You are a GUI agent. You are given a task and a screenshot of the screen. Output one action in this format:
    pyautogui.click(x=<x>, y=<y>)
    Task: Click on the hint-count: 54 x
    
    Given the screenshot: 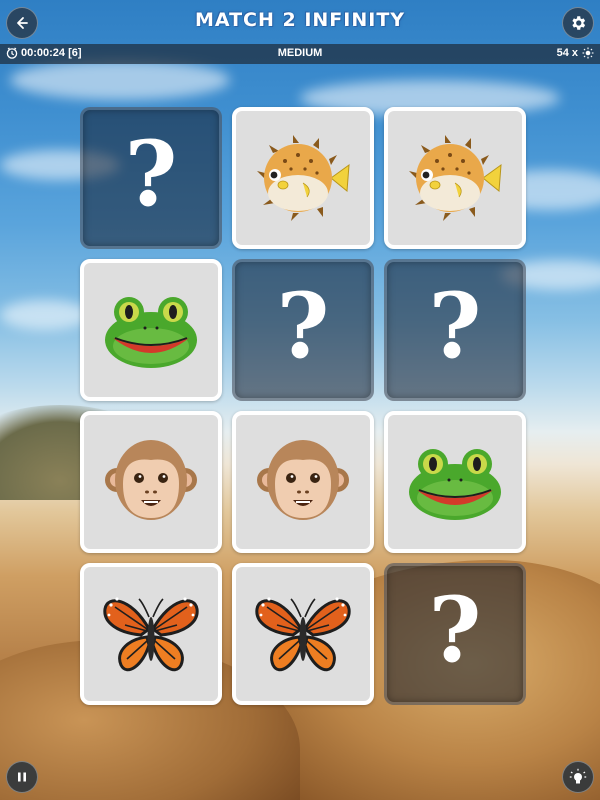 What is the action you would take?
    pyautogui.click(x=567, y=53)
    